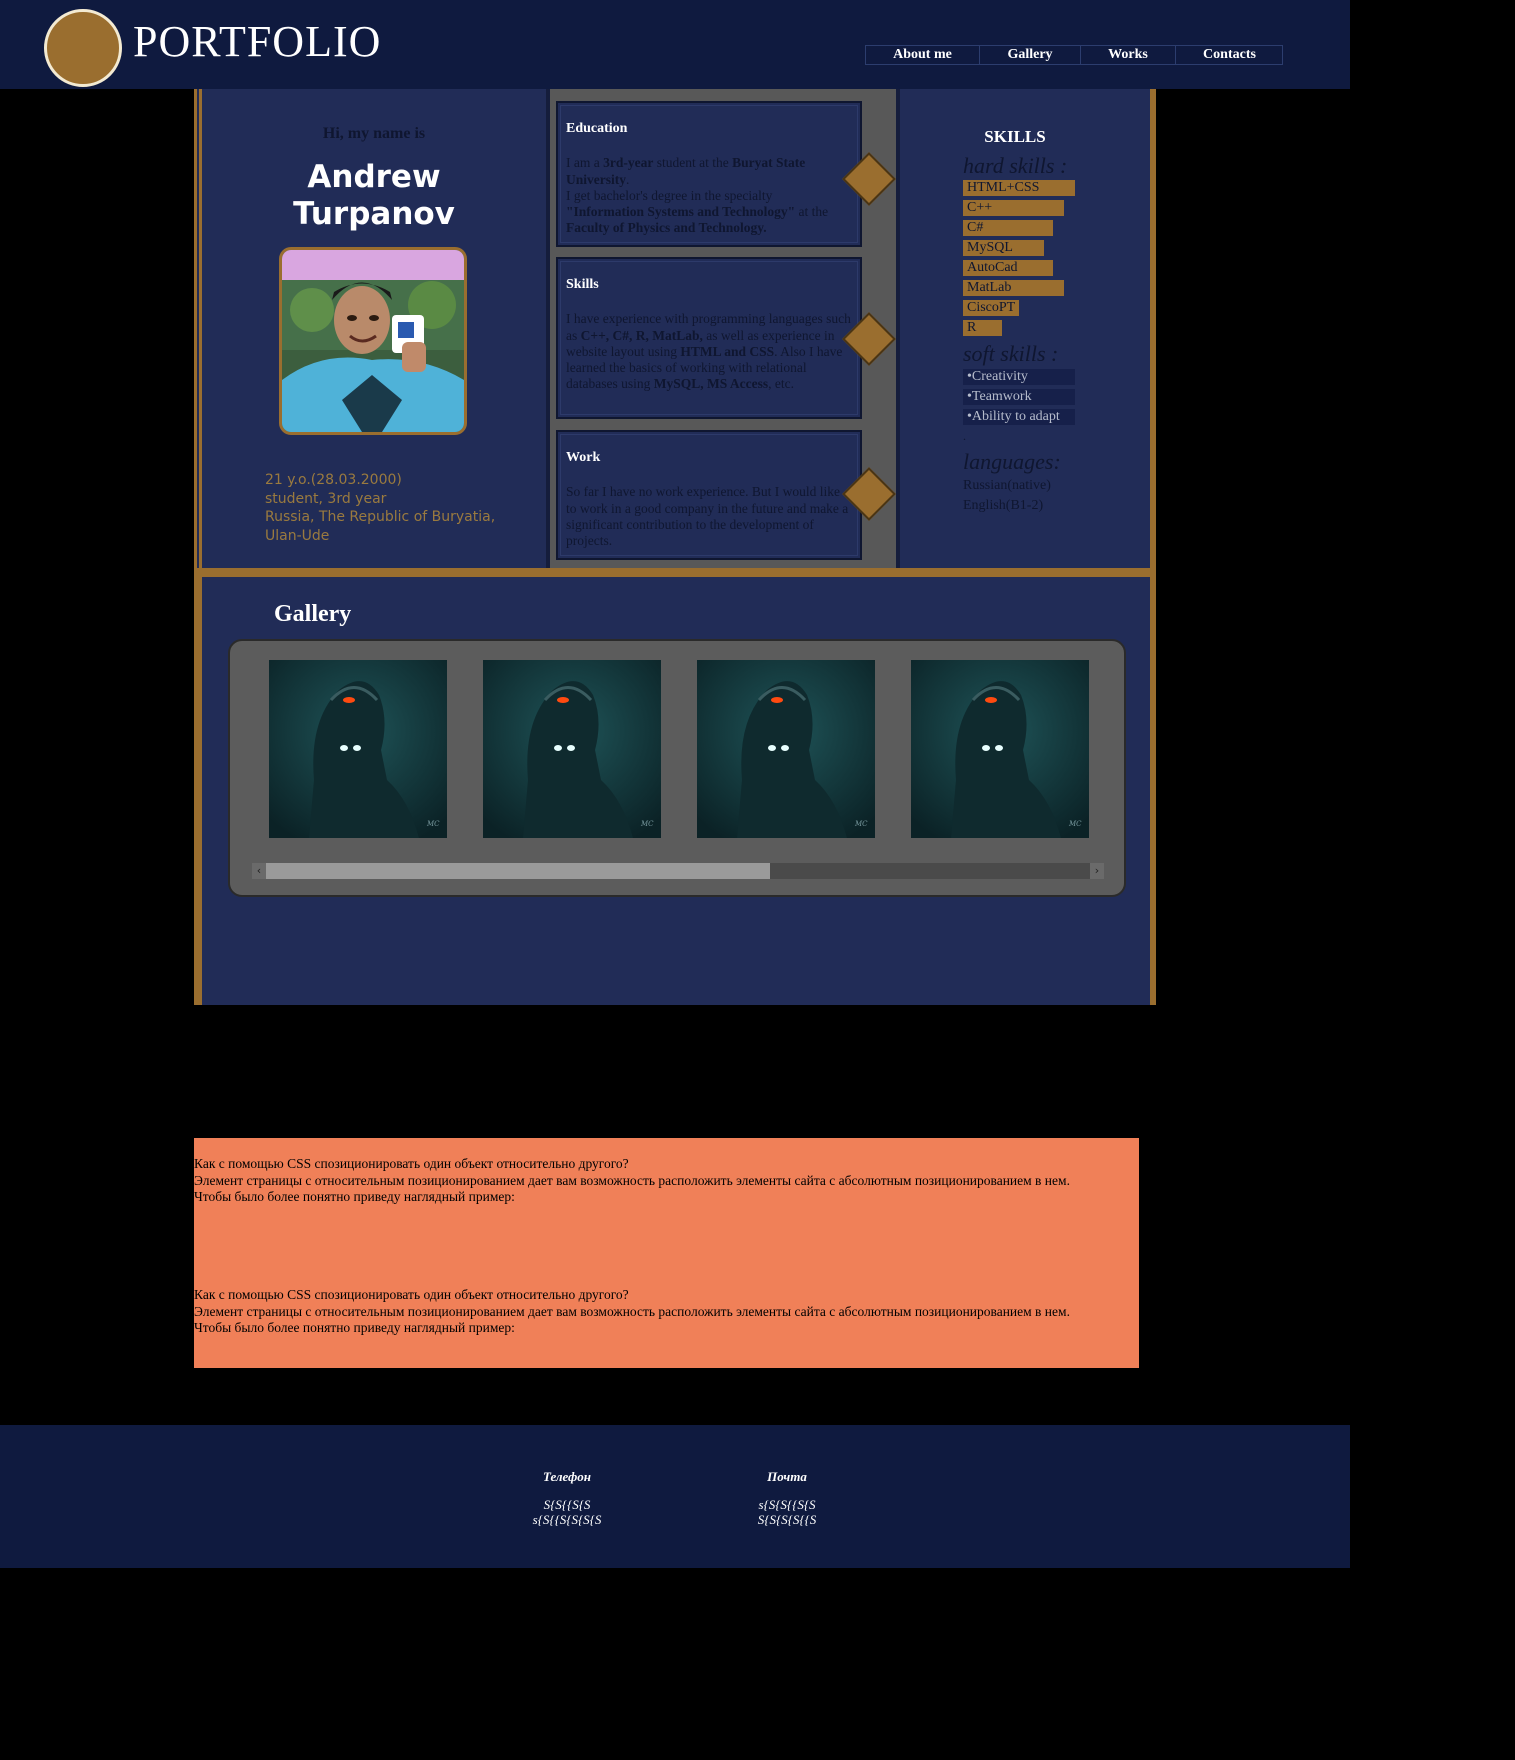  What do you see at coordinates (380, 517) in the screenshot?
I see `info-region: Russia, The Republic of Buryatia,` at bounding box center [380, 517].